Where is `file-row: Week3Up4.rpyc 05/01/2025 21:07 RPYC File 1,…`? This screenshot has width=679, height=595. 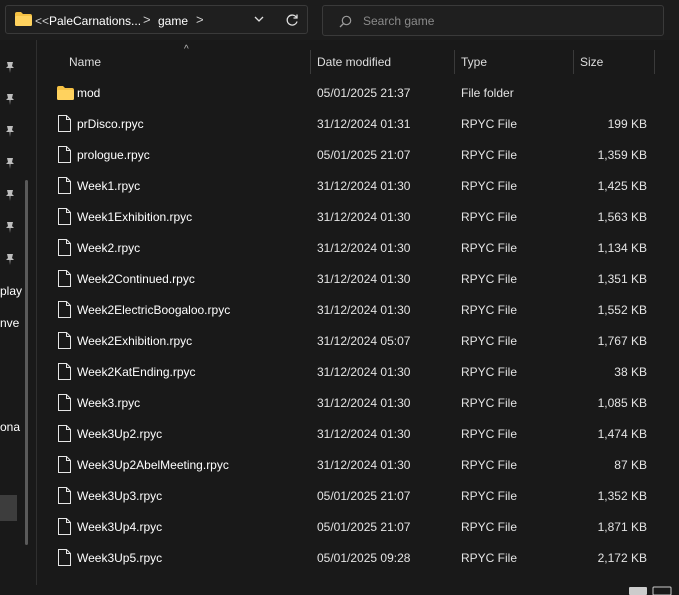
file-row: Week3Up4.rpyc 05/01/2025 21:07 RPYC File 1,… is located at coordinates (355, 527).